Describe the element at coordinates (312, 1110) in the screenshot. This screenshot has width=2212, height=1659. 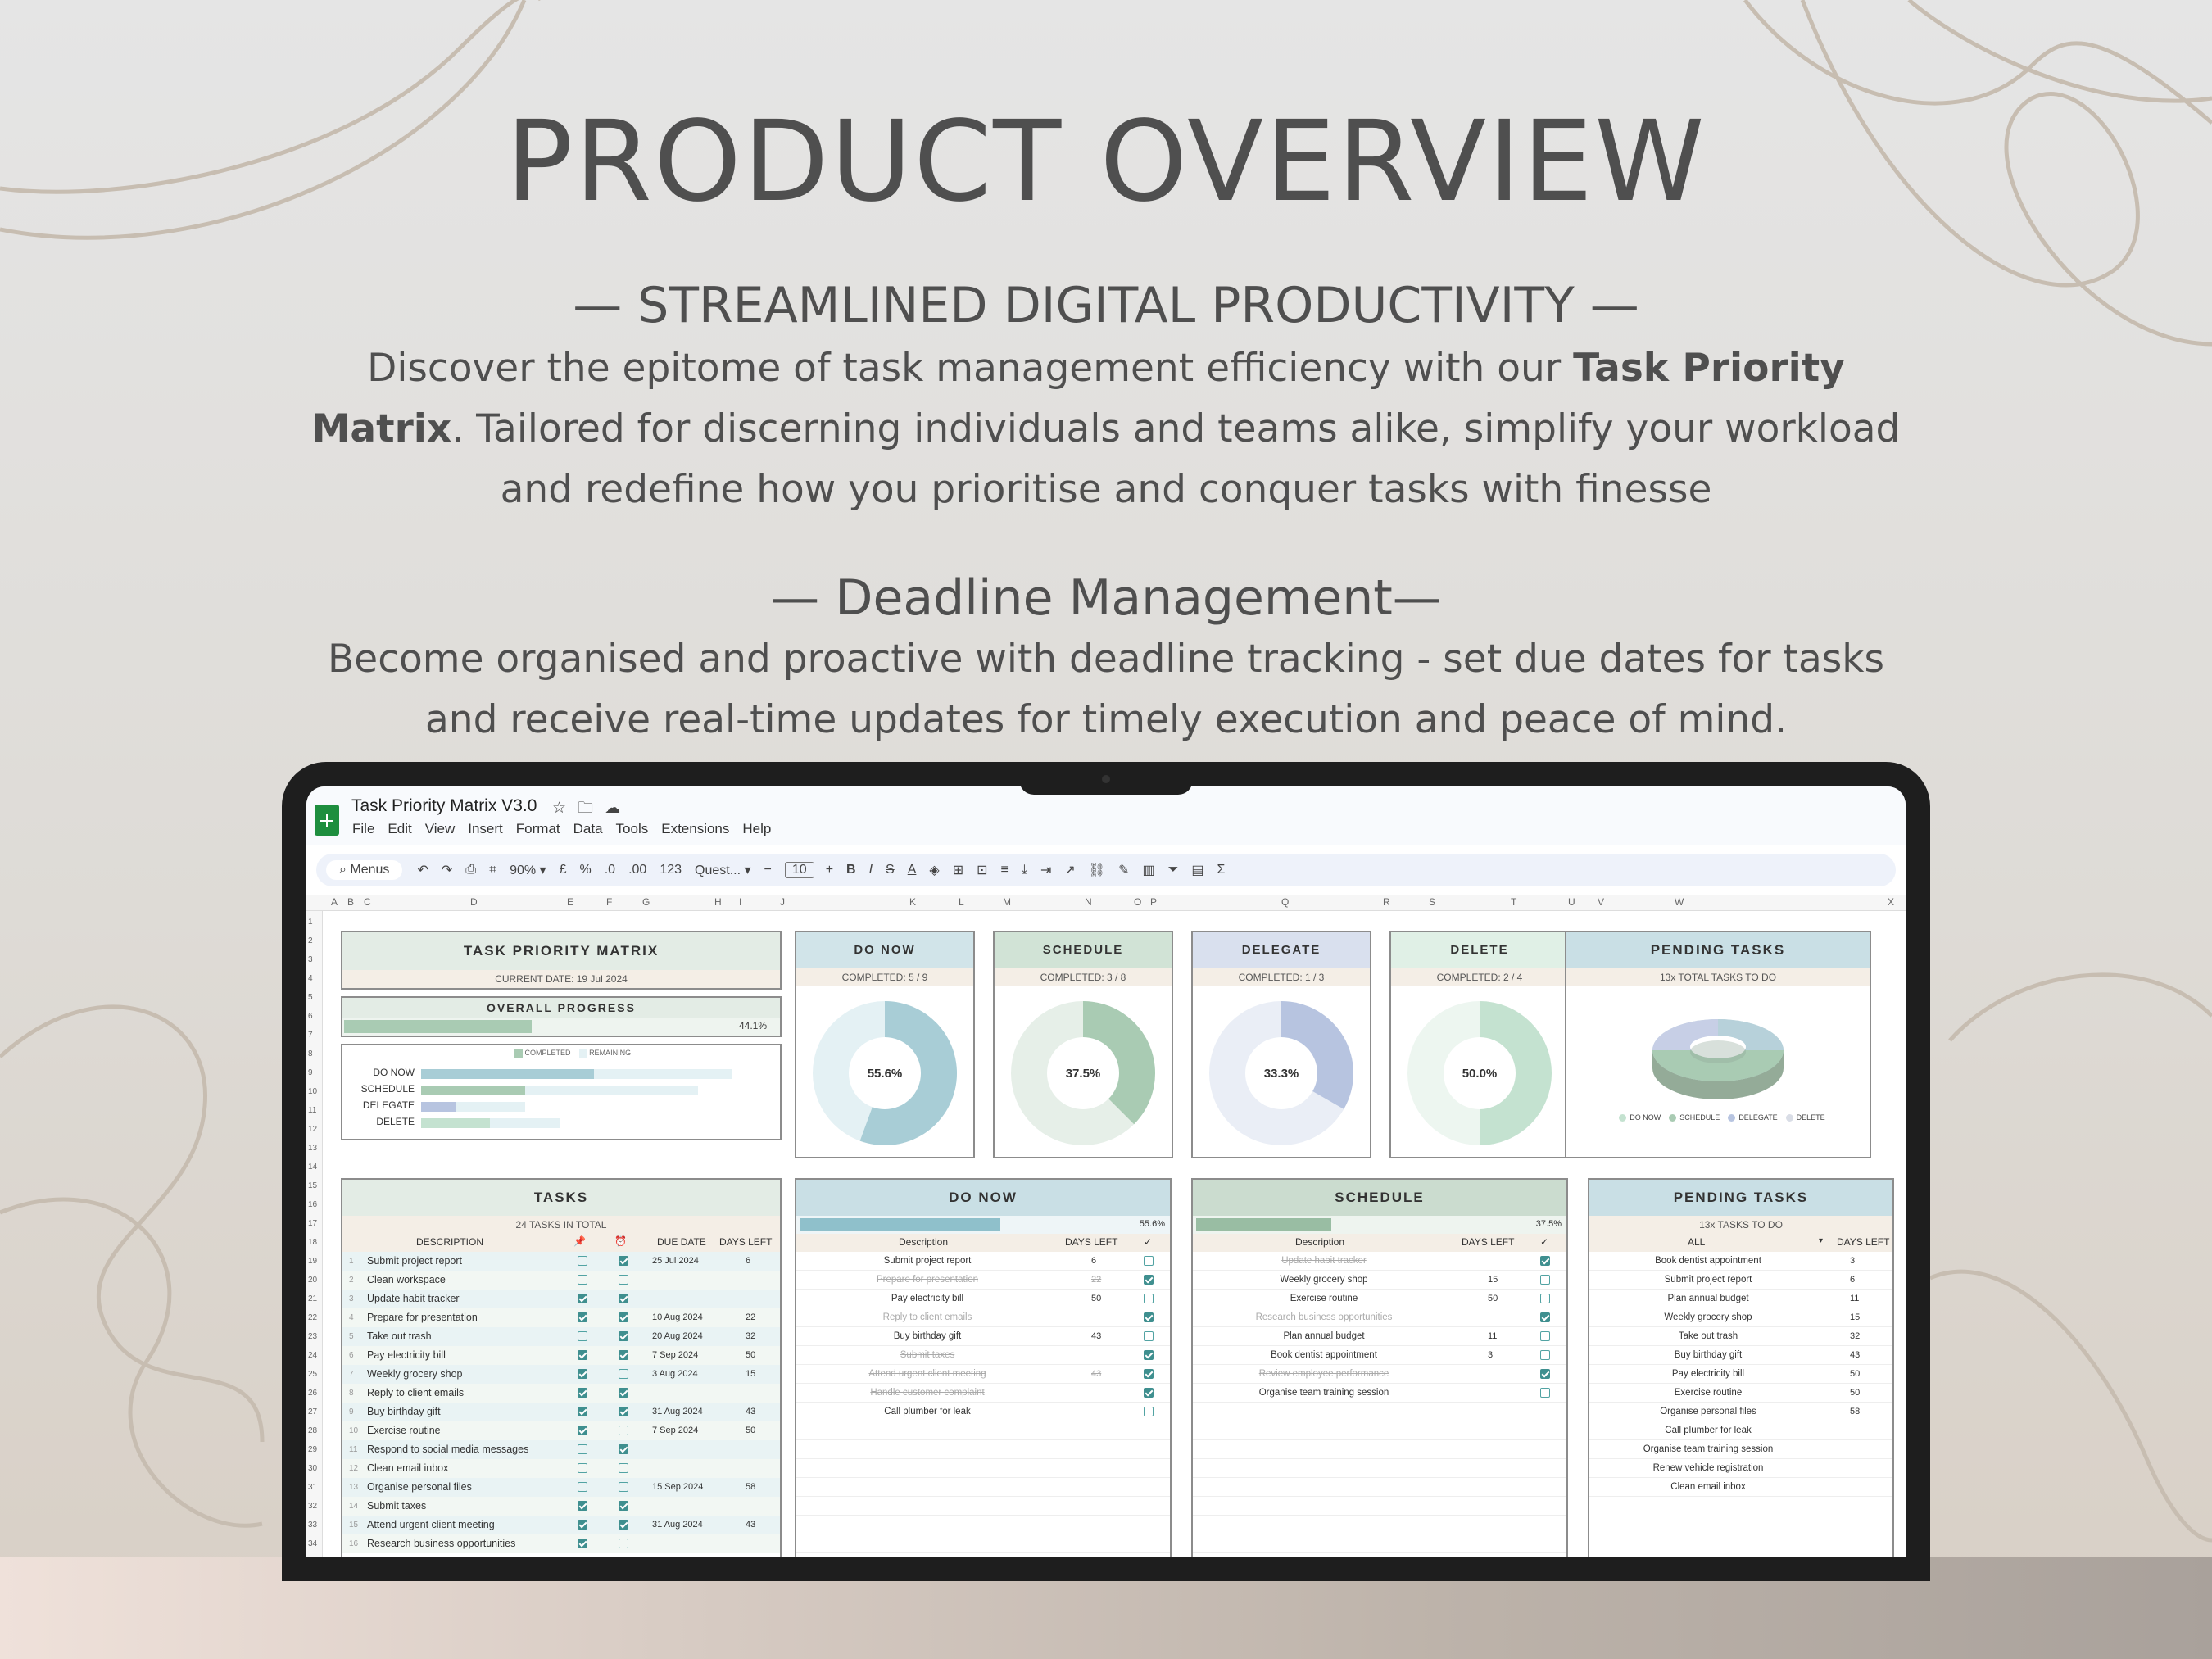
I see `row-header-11: 11` at that location.